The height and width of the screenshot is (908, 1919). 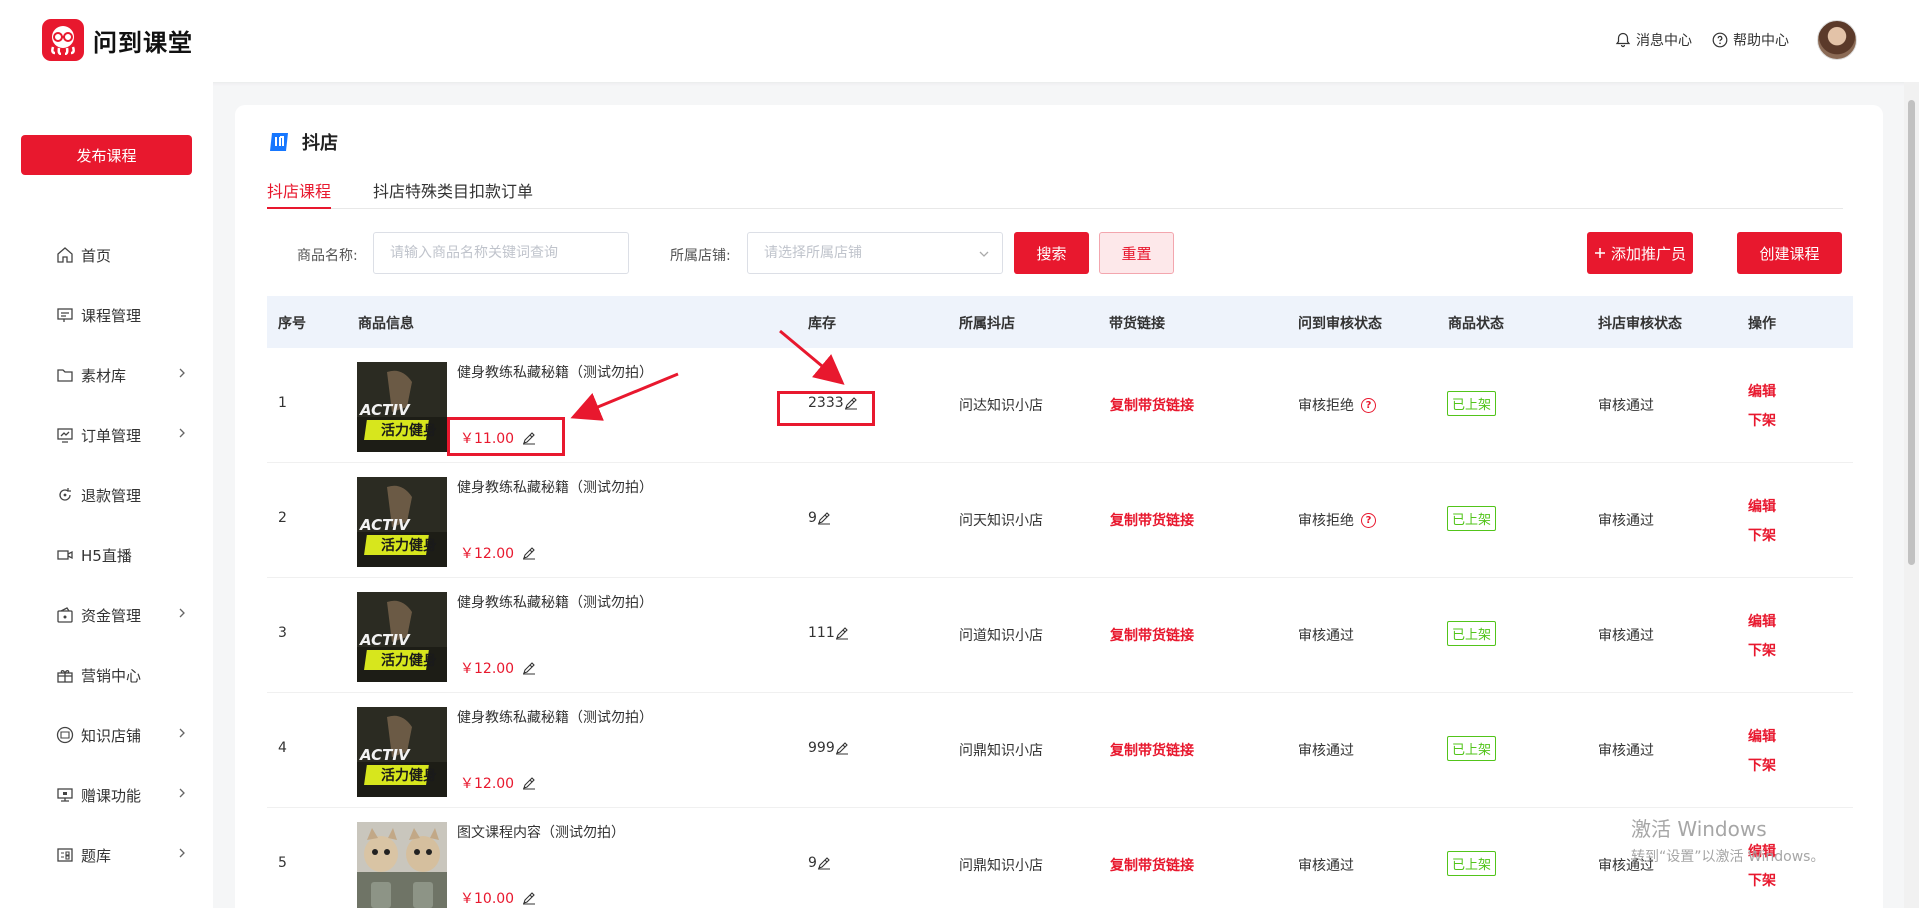 What do you see at coordinates (1911, 332) in the screenshot?
I see `scrollbar-thumb` at bounding box center [1911, 332].